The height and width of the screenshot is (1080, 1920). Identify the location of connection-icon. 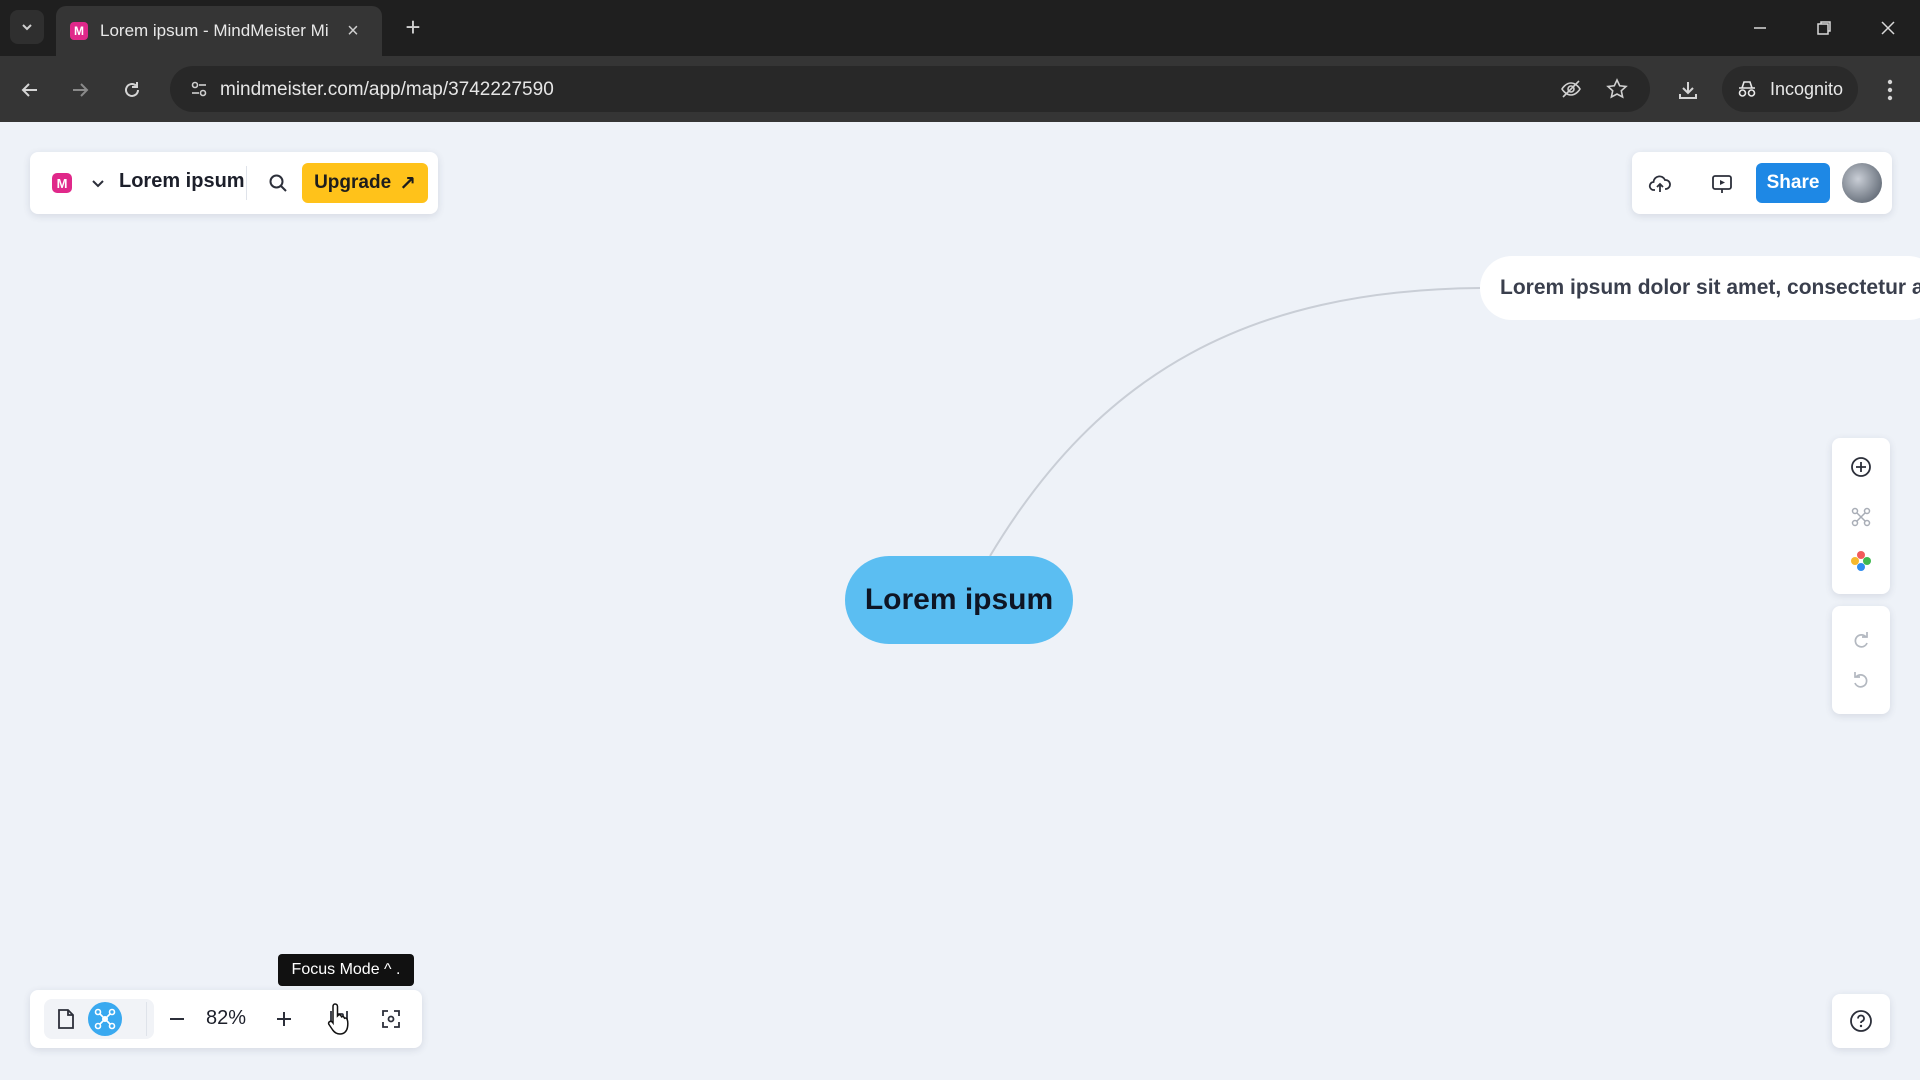
(1861, 517).